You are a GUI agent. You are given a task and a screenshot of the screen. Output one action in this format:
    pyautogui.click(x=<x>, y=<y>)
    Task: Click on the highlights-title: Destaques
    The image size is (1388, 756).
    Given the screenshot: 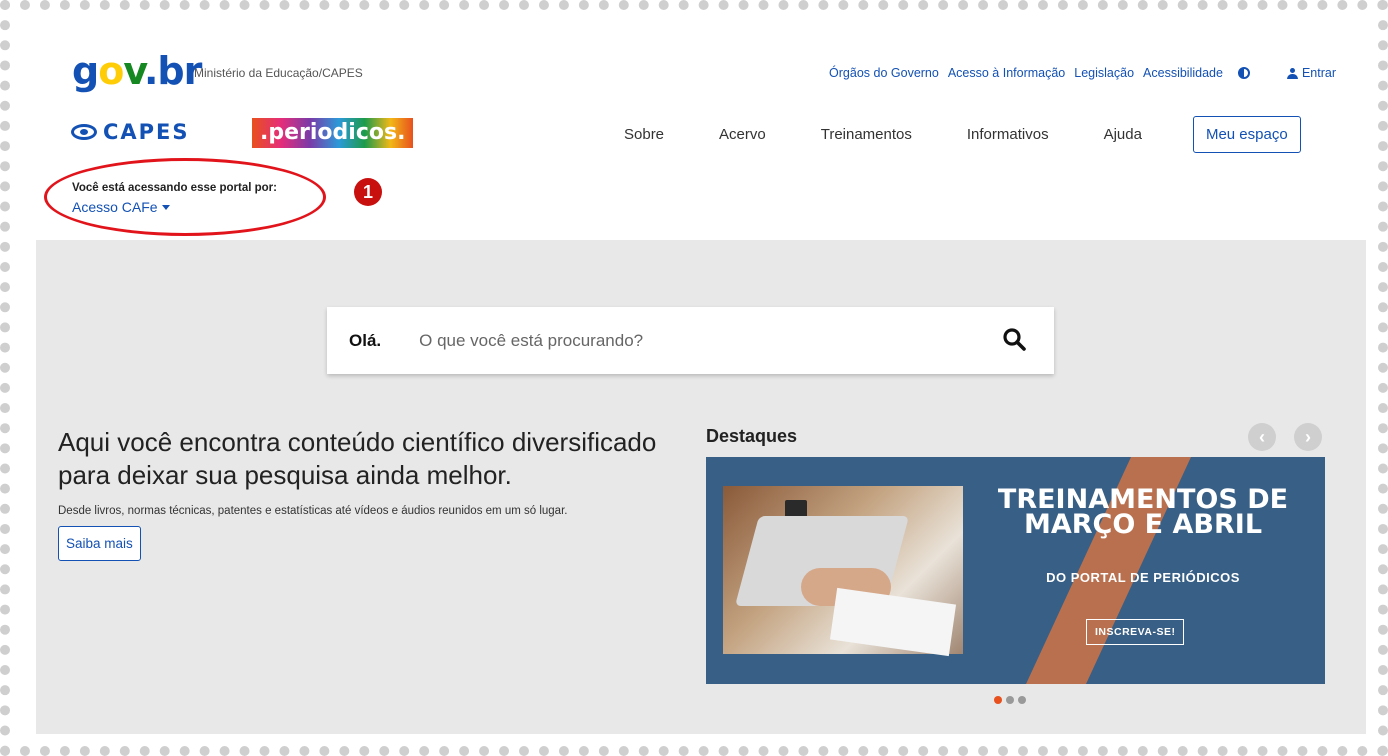 What is the action you would take?
    pyautogui.click(x=752, y=436)
    